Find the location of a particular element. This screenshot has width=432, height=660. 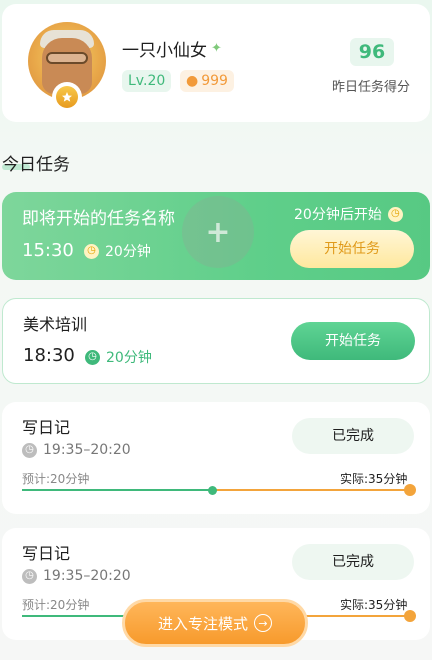

yesterday-score: 96 is located at coordinates (372, 52).